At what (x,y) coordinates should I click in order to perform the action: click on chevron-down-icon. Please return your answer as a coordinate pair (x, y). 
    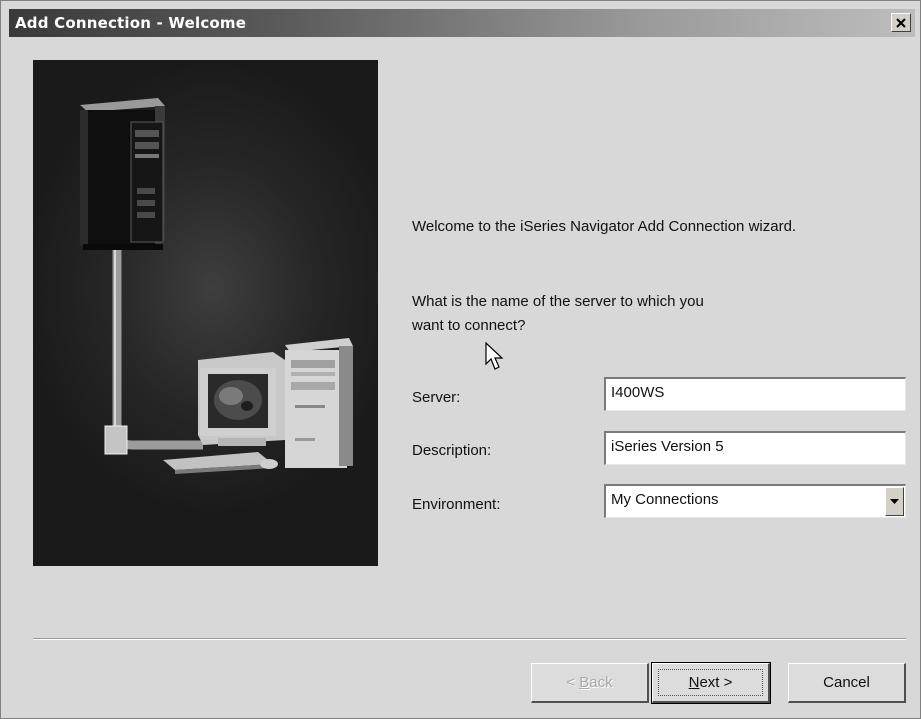
    Looking at the image, I should click on (894, 501).